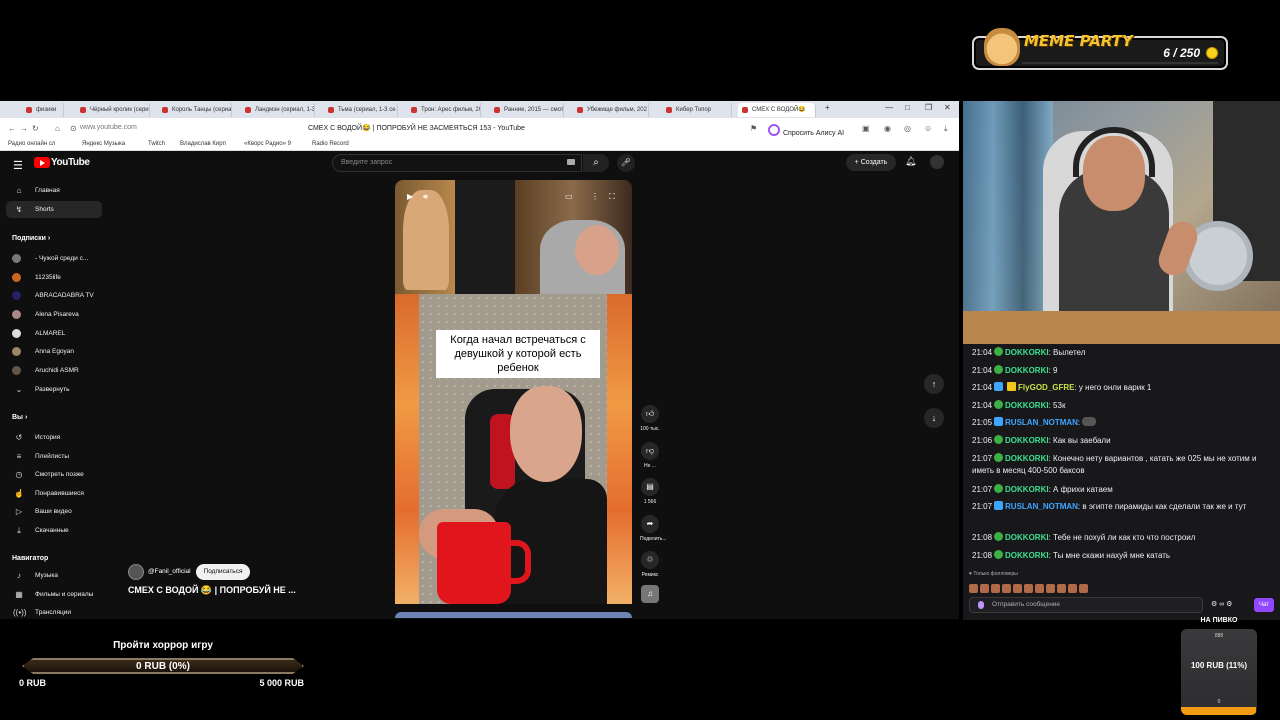 The width and height of the screenshot is (1280, 720). Describe the element at coordinates (156, 144) in the screenshot. I see `bookmark-item: Twitch` at that location.